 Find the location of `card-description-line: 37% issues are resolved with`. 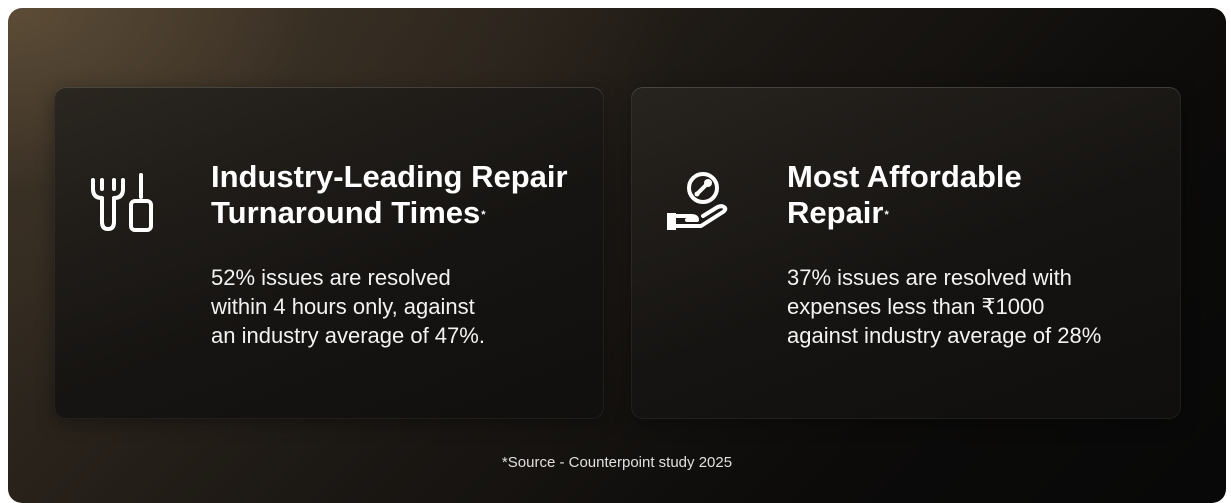

card-description-line: 37% issues are resolved with is located at coordinates (929, 277).